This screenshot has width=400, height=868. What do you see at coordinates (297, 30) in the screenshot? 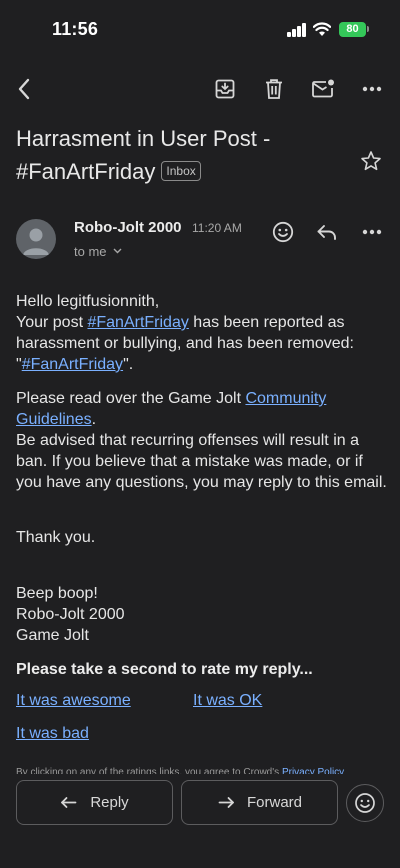
I see `cellular-signal-icon` at bounding box center [297, 30].